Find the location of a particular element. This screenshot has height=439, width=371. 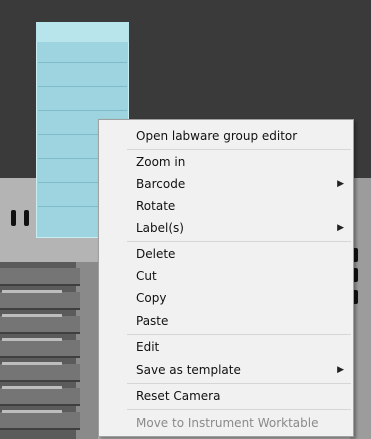

menu-item-label: Delete is located at coordinates (156, 254).